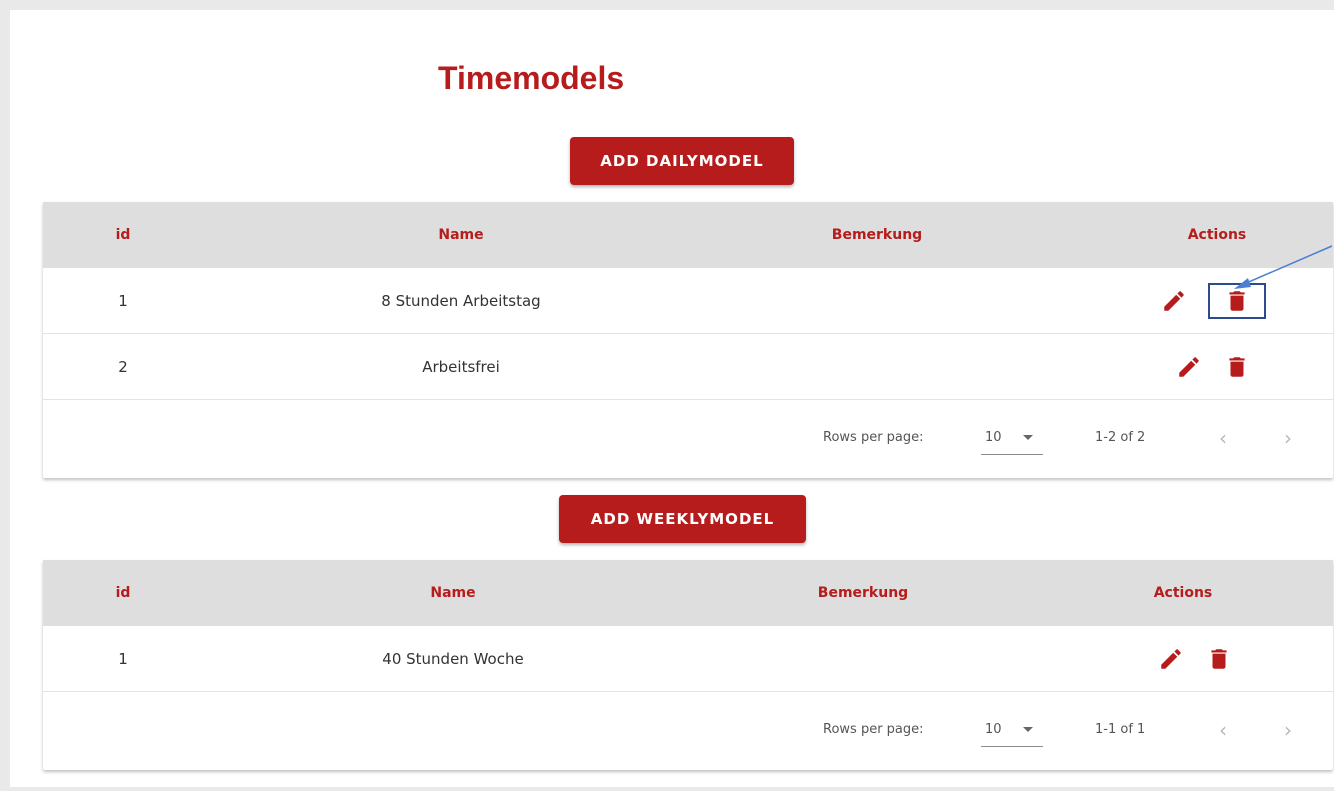 This screenshot has height=791, width=1334. What do you see at coordinates (1120, 729) in the screenshot?
I see `pagination-range: 1-1 of 1` at bounding box center [1120, 729].